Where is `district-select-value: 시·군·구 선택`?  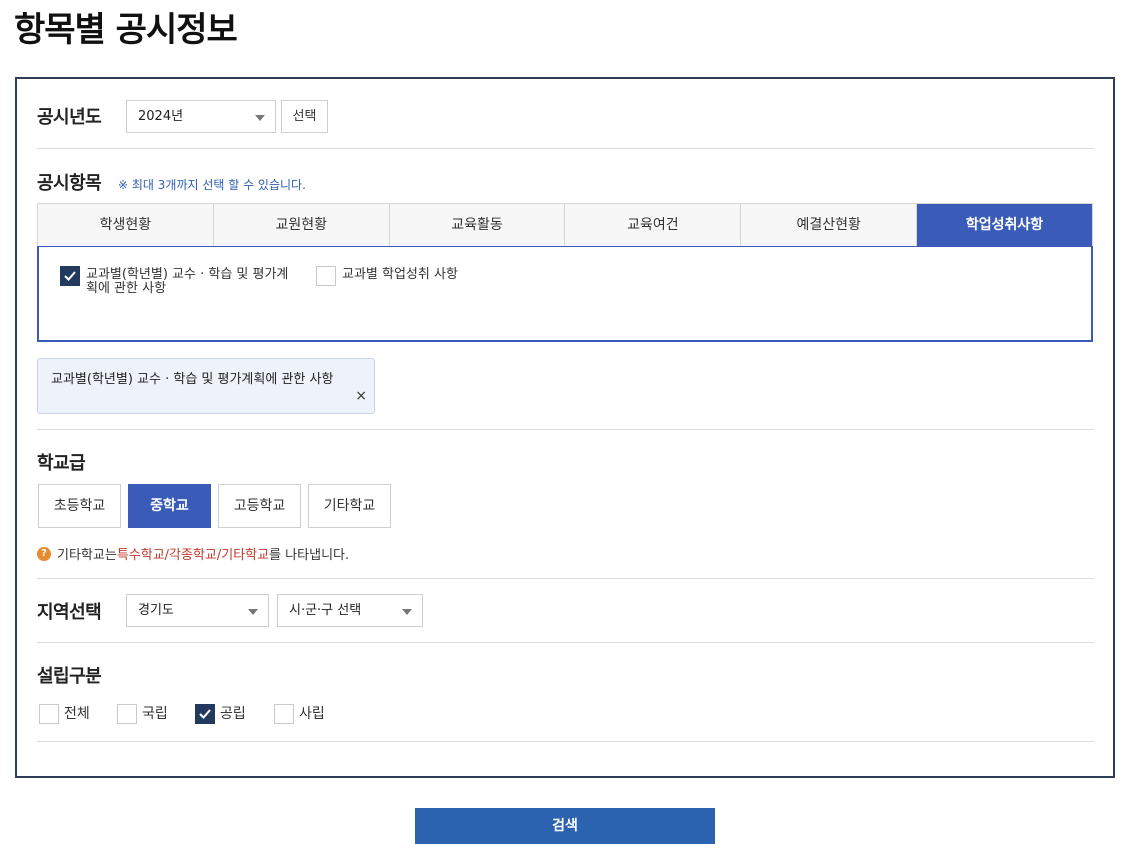
district-select-value: 시·군·구 선택 is located at coordinates (325, 610).